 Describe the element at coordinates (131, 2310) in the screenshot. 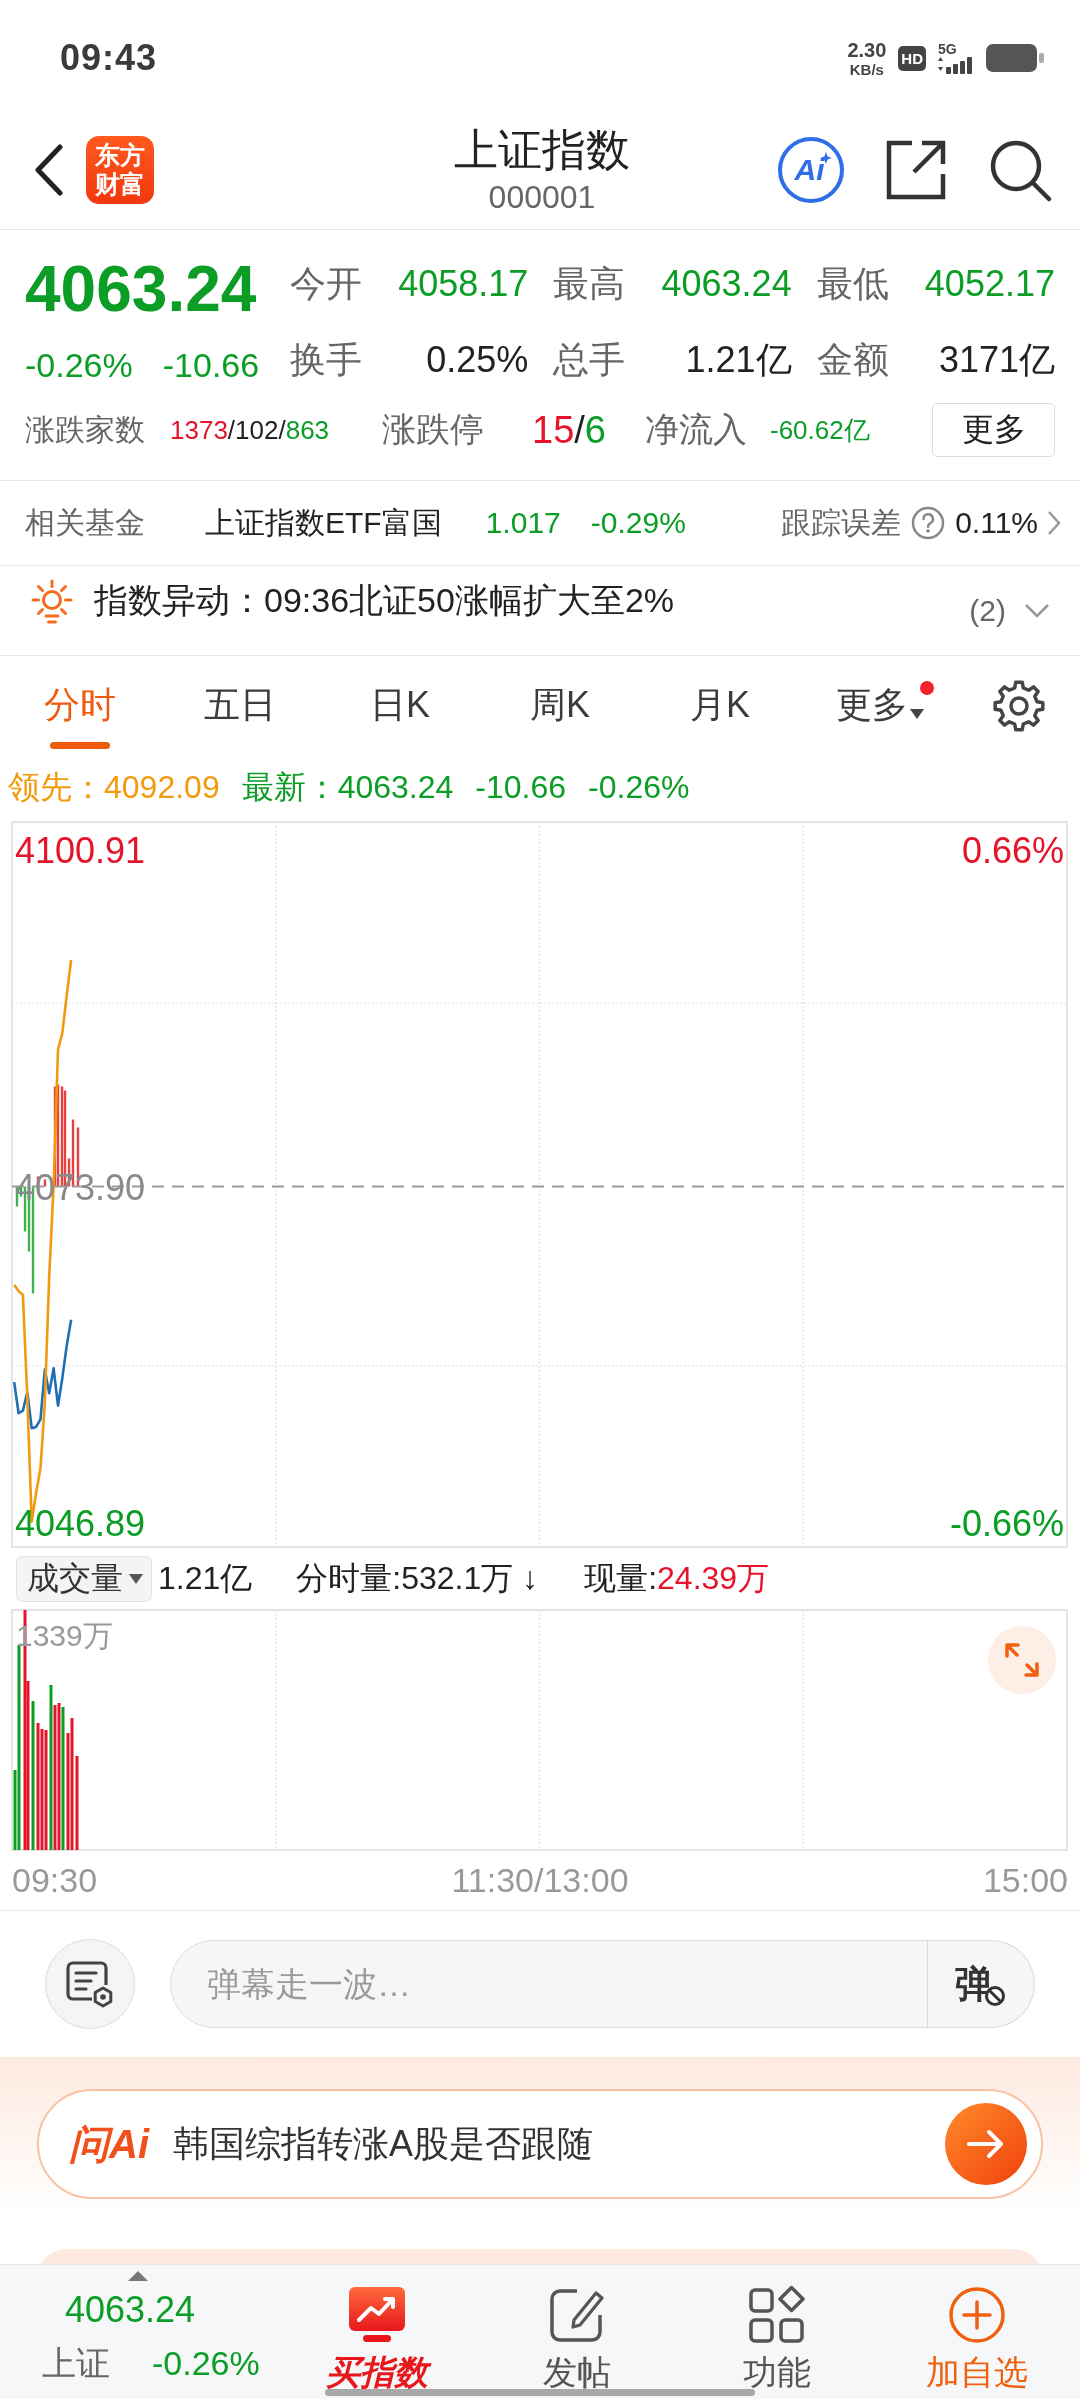

I see `index-price: 4063.24` at that location.